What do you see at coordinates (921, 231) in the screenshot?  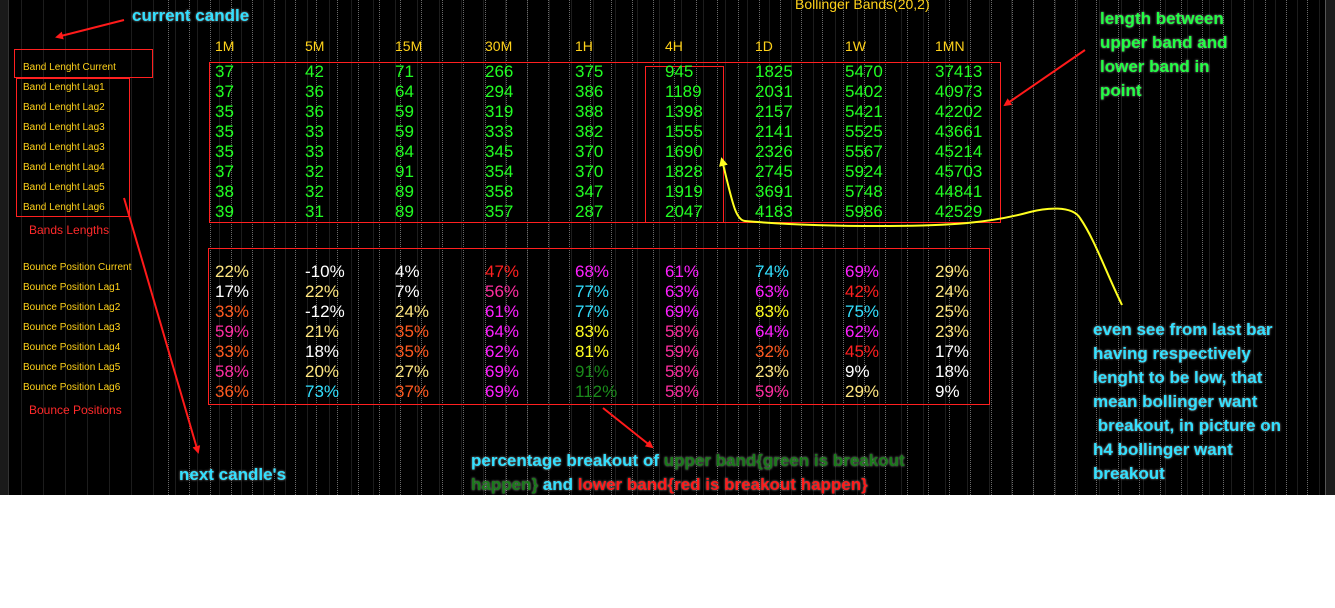 I see `arrow-h4-highlight` at bounding box center [921, 231].